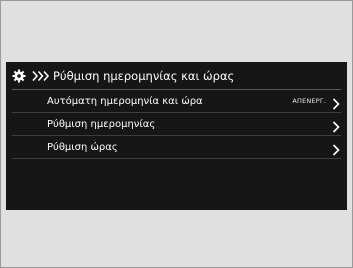 The height and width of the screenshot is (268, 353). I want to click on double-chevron-right-icon, so click(41, 76).